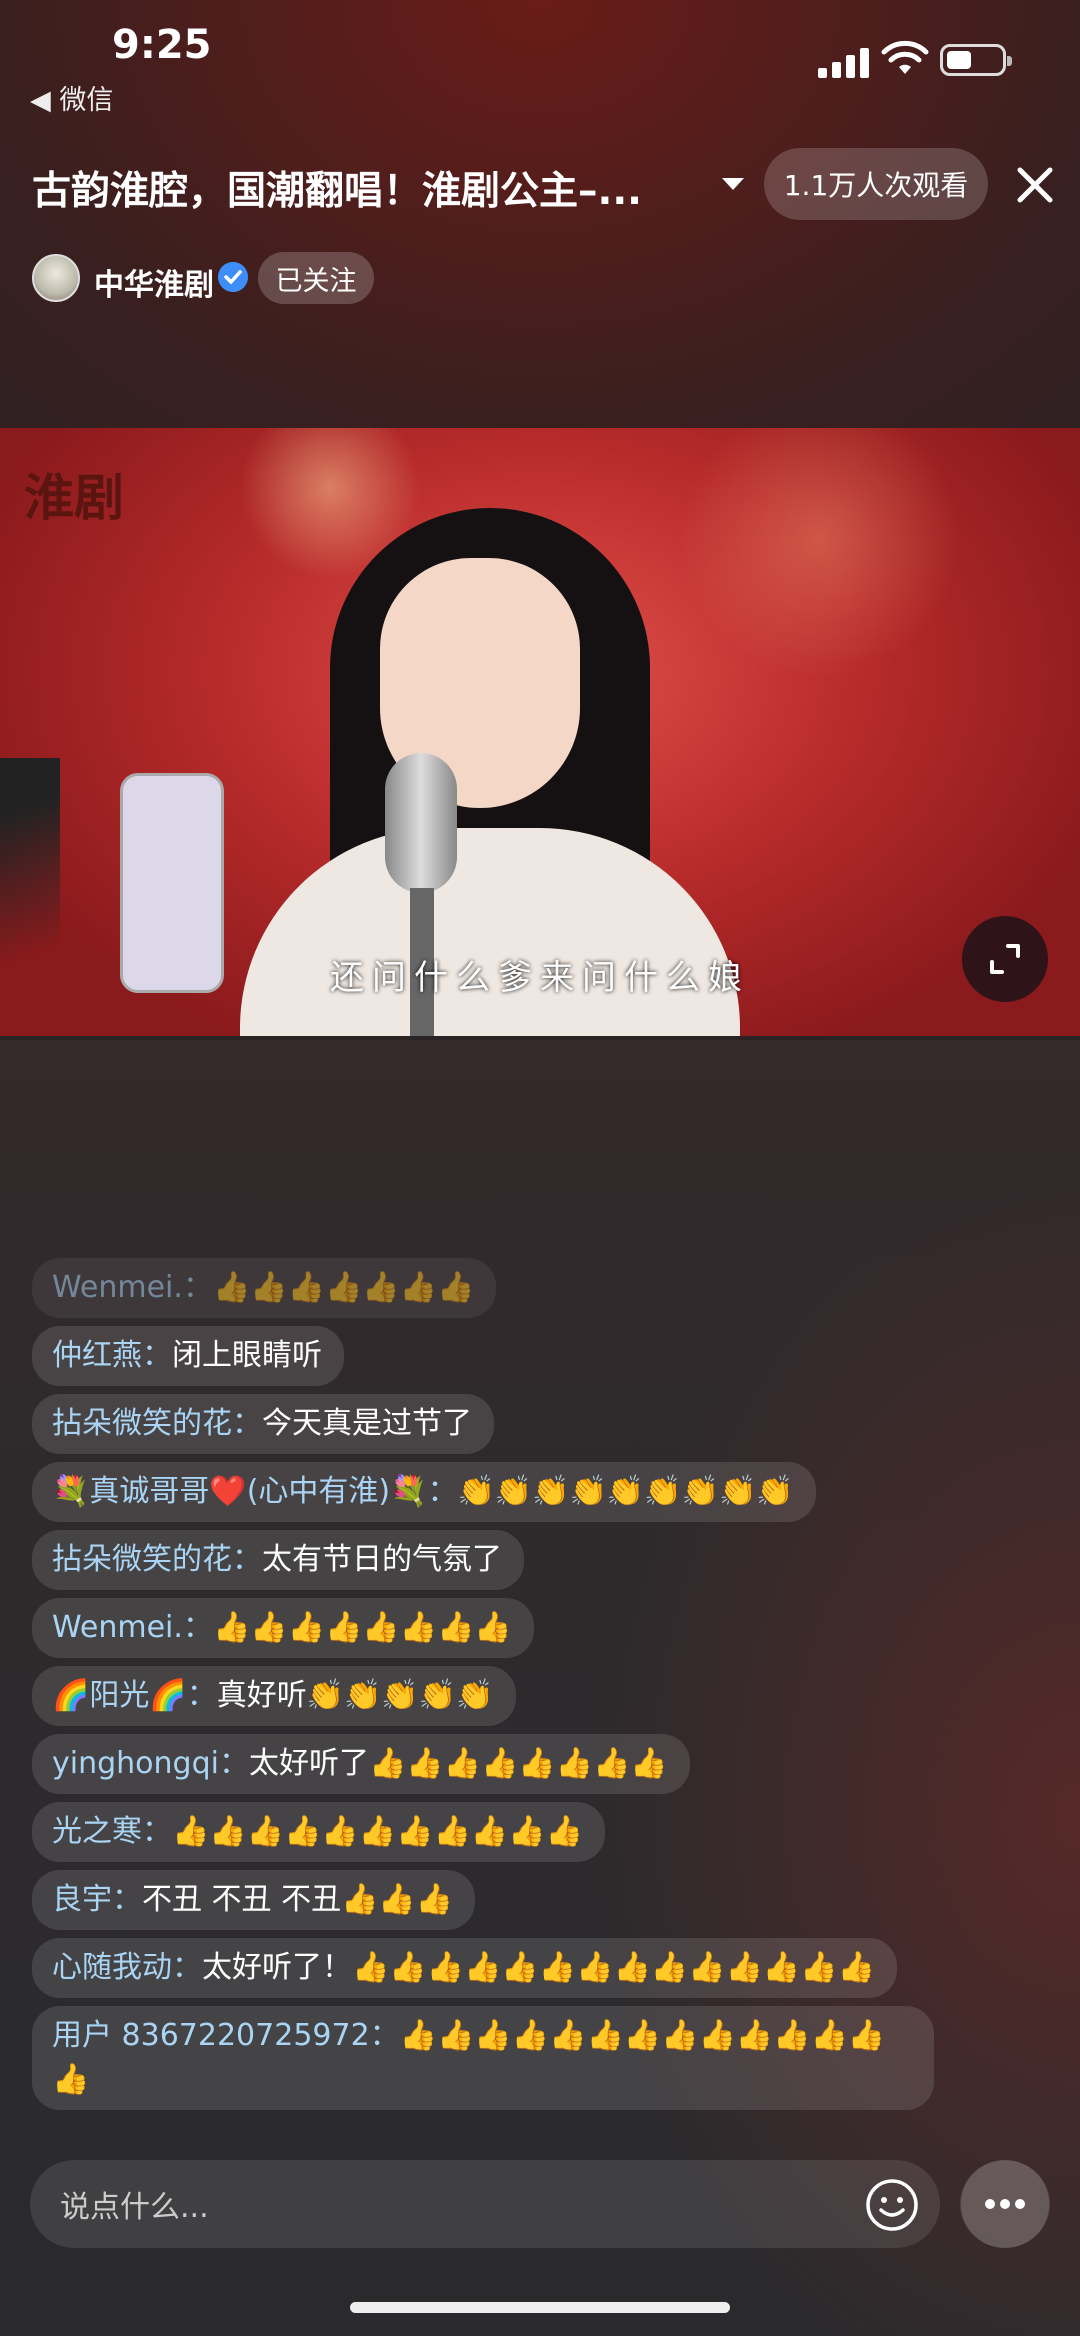 This screenshot has width=1080, height=2336. I want to click on more-icon, so click(1005, 2204).